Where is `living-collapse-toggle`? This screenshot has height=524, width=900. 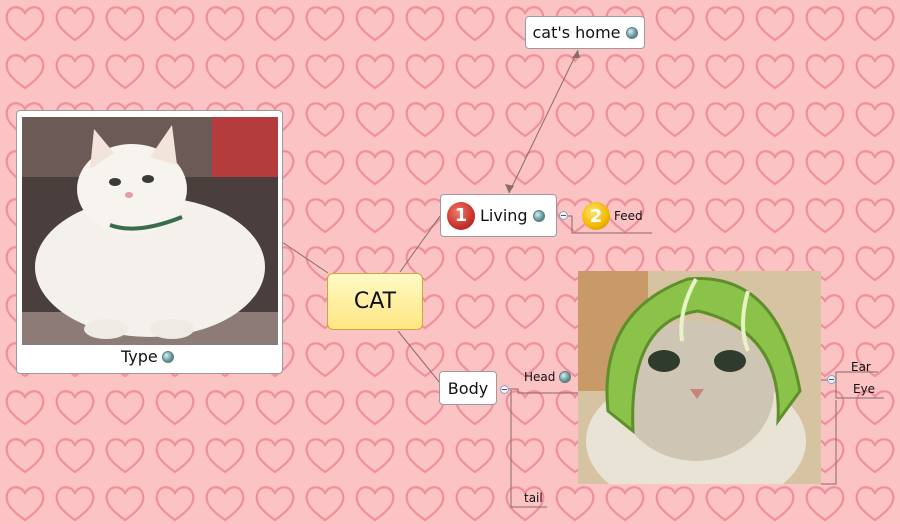
living-collapse-toggle is located at coordinates (563, 215).